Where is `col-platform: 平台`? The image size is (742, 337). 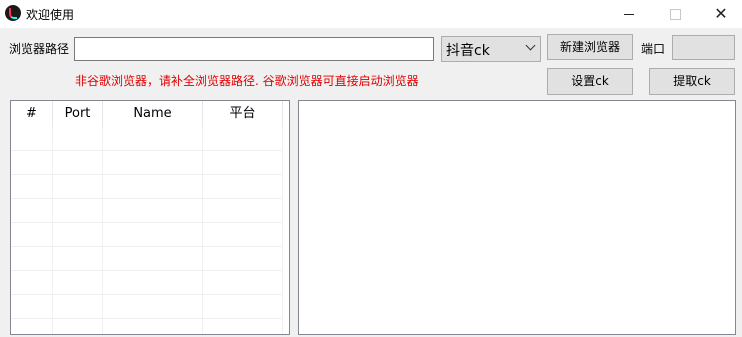
col-platform: 平台 is located at coordinates (243, 114).